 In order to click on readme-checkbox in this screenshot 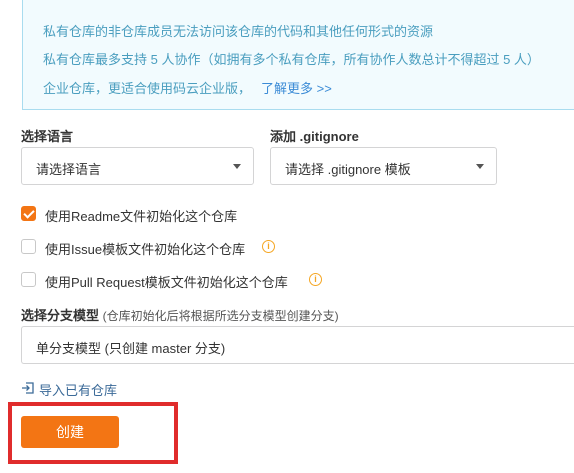, I will do `click(28, 213)`.